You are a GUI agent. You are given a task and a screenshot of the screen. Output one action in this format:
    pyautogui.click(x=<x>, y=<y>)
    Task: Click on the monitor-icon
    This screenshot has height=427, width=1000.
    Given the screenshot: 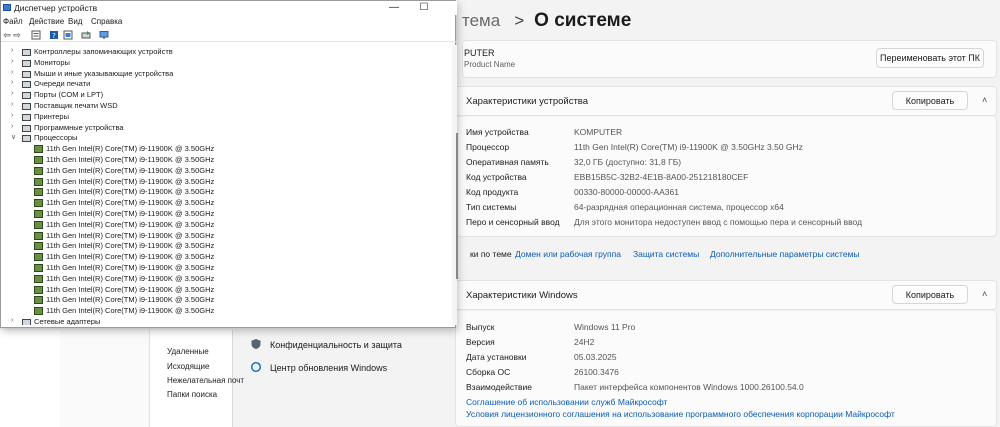 What is the action you would take?
    pyautogui.click(x=104, y=35)
    